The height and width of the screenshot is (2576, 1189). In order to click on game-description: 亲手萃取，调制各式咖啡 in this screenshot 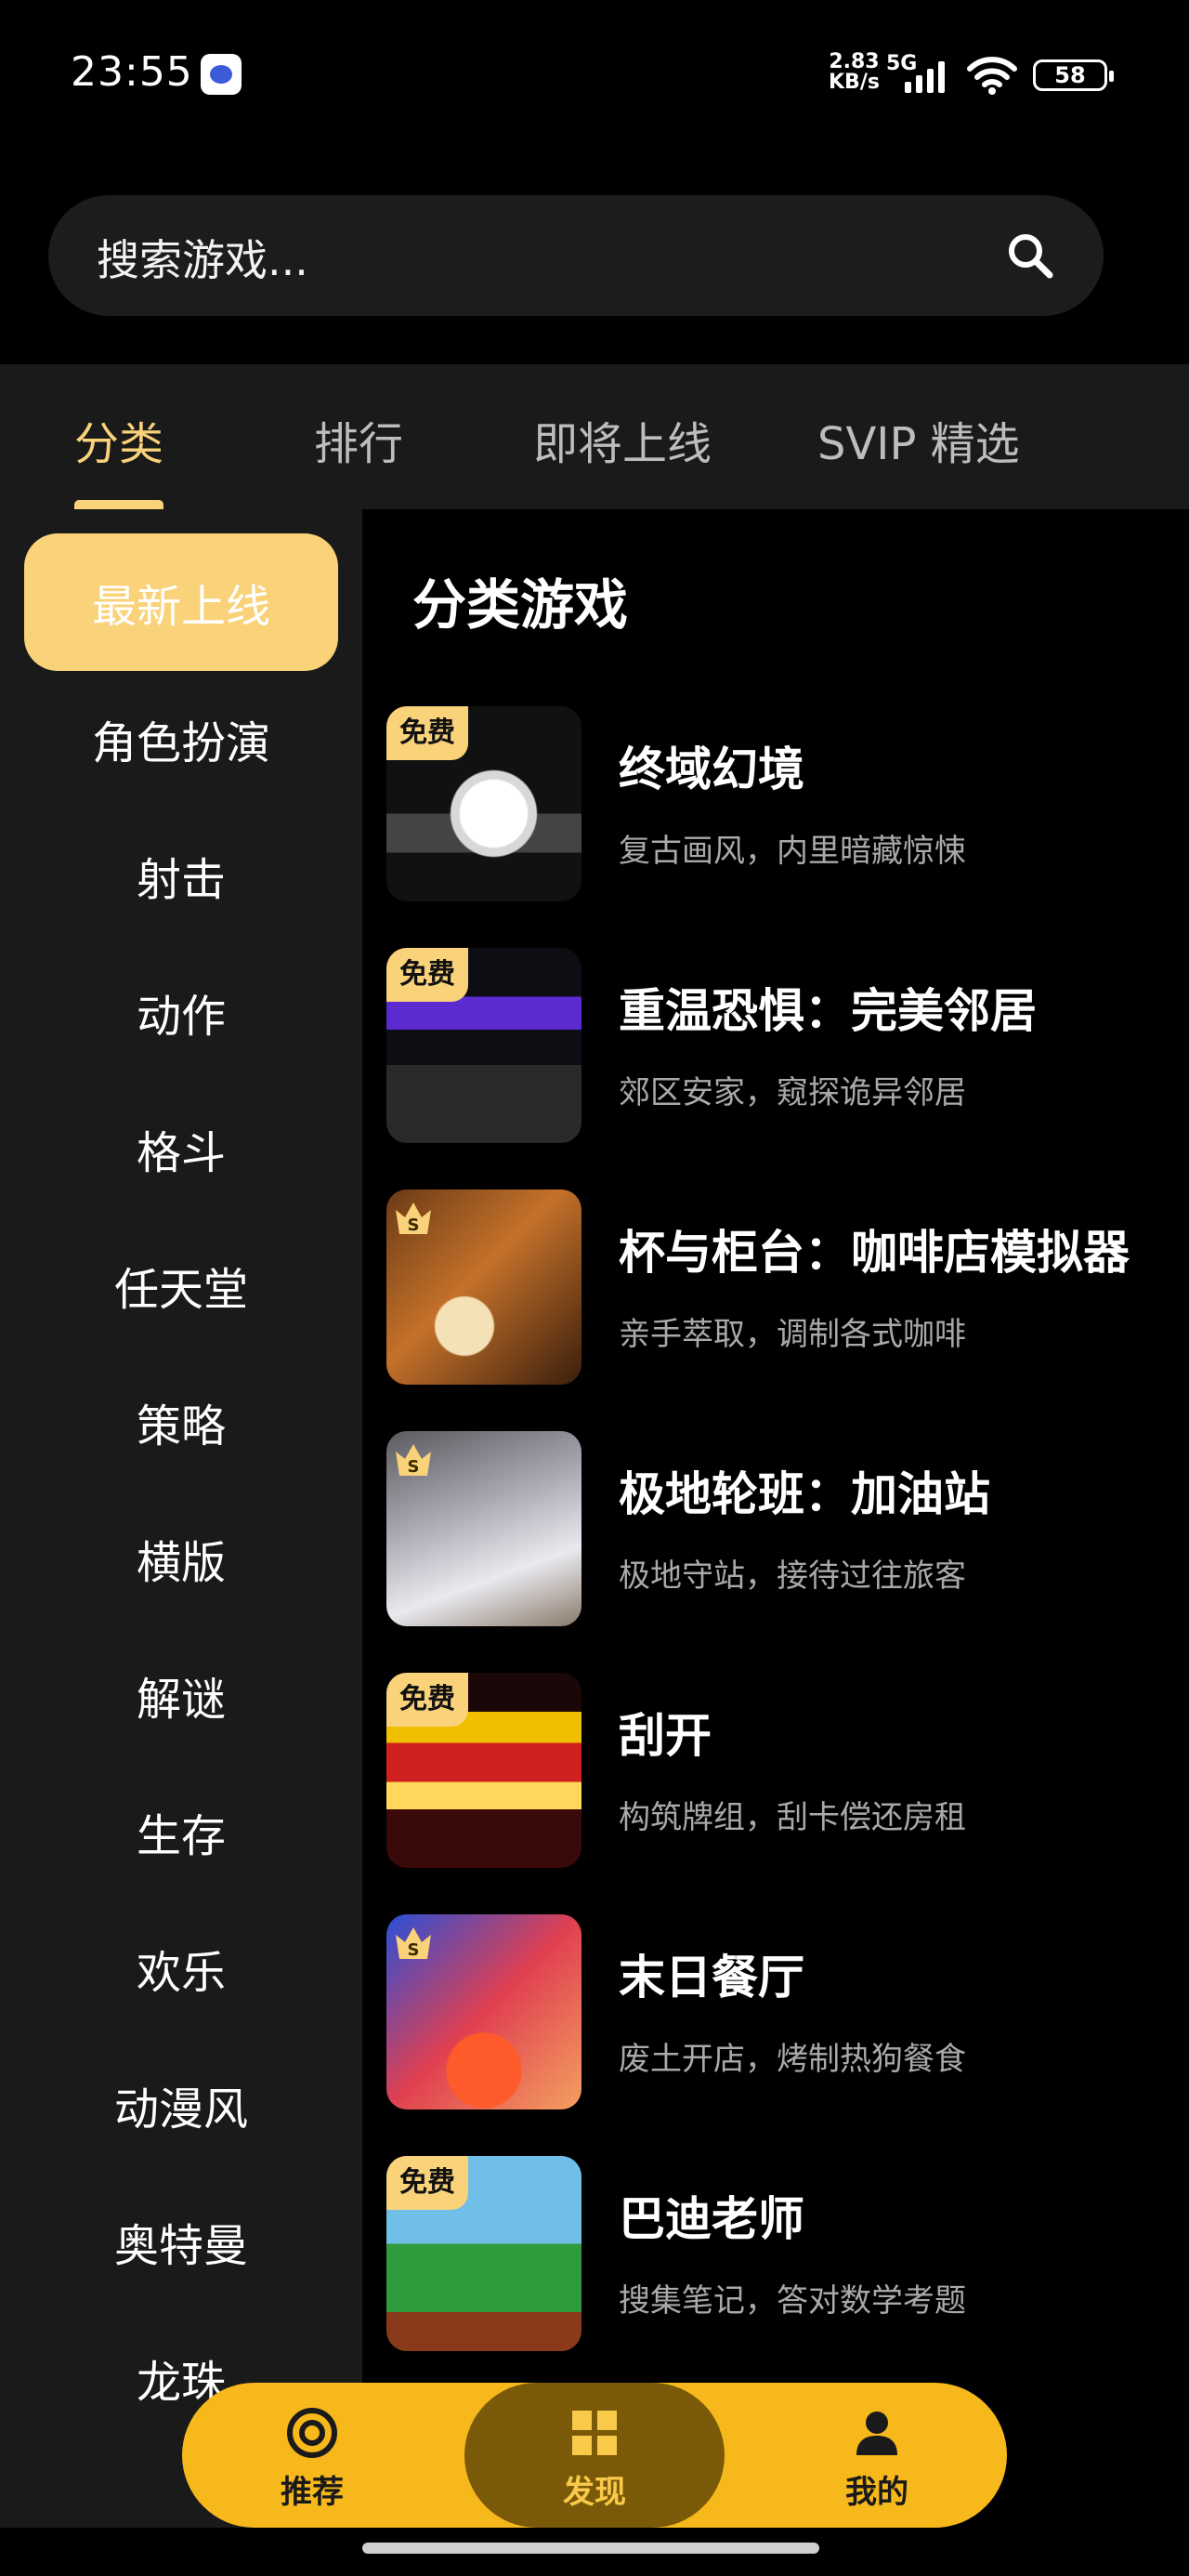, I will do `click(793, 1334)`.